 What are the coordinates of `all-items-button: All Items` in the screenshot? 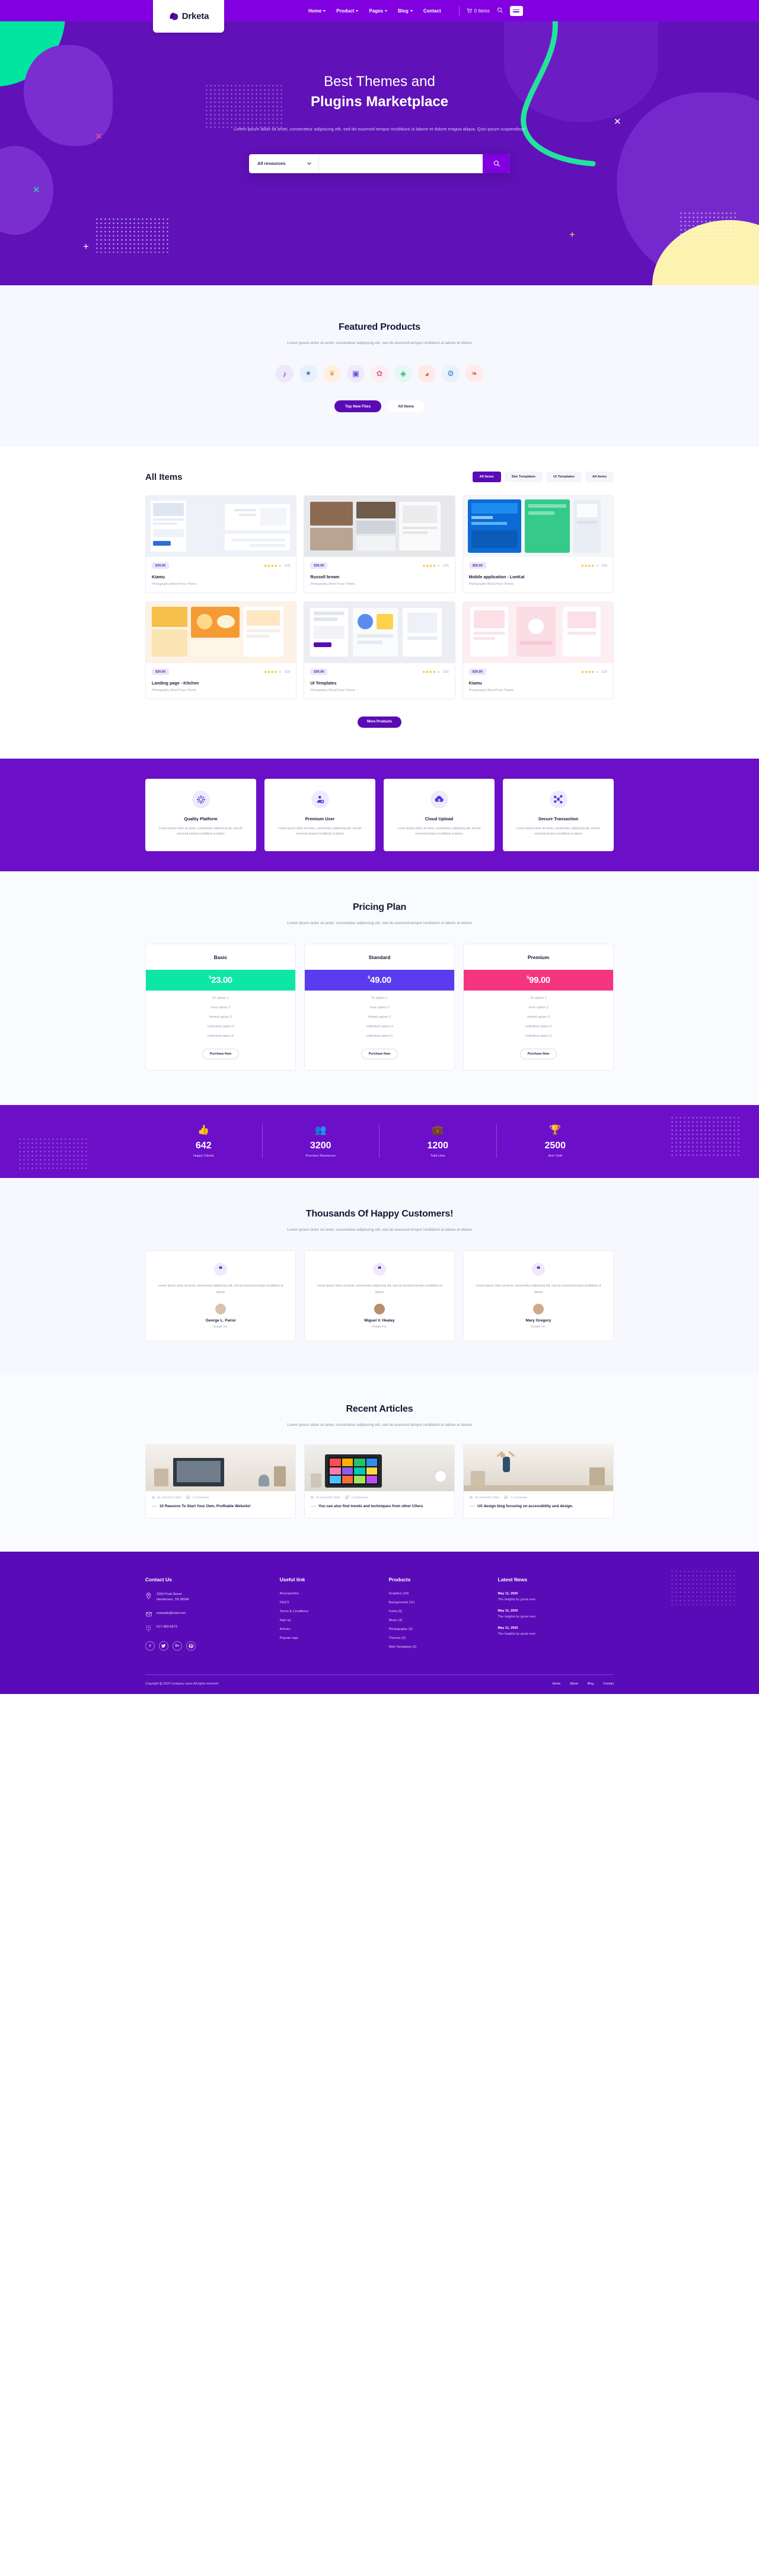 It's located at (406, 406).